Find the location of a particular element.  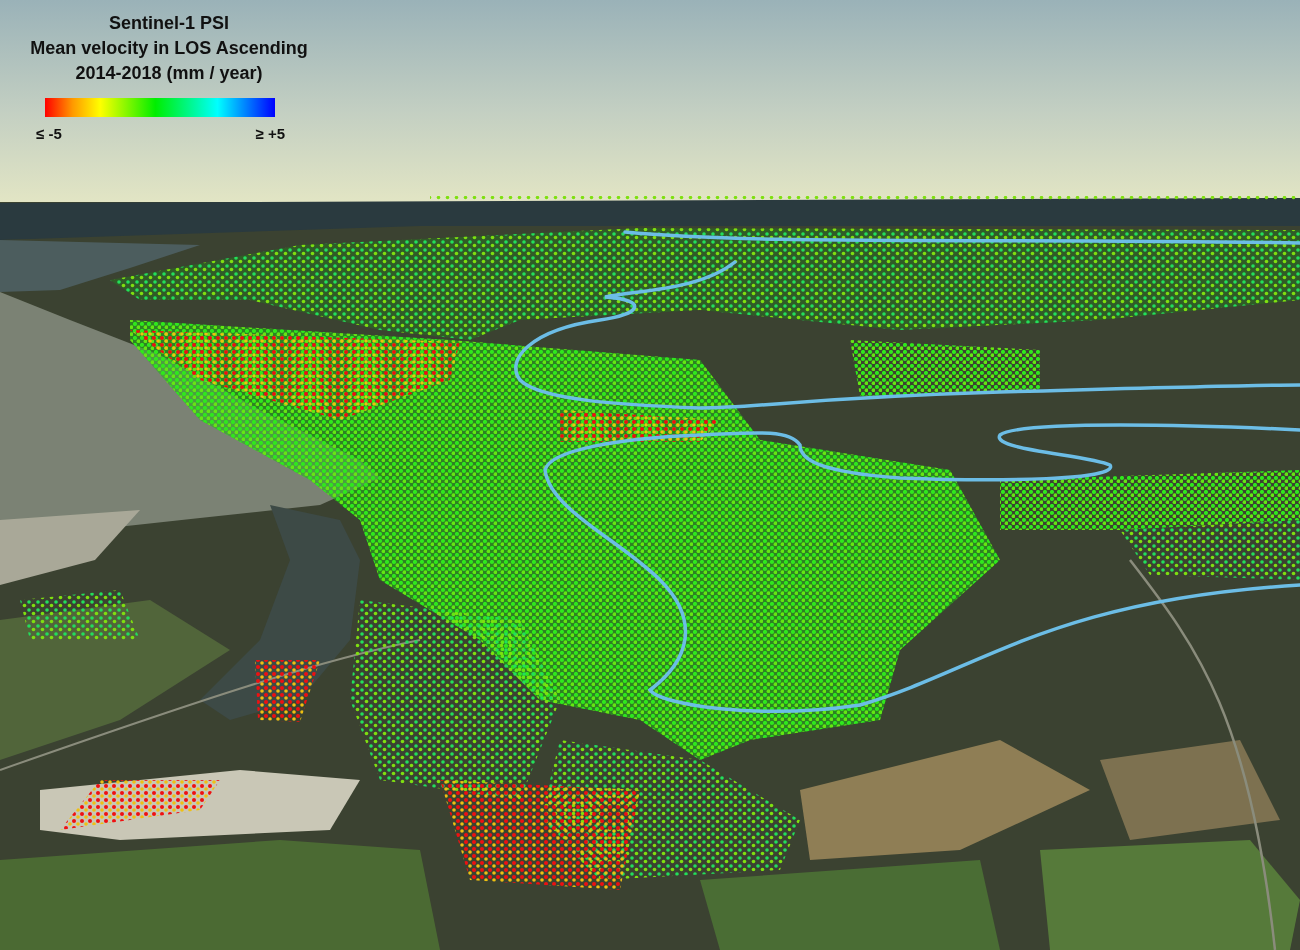

legend-units: 2014-2018 (mm / year) is located at coordinates (169, 73).